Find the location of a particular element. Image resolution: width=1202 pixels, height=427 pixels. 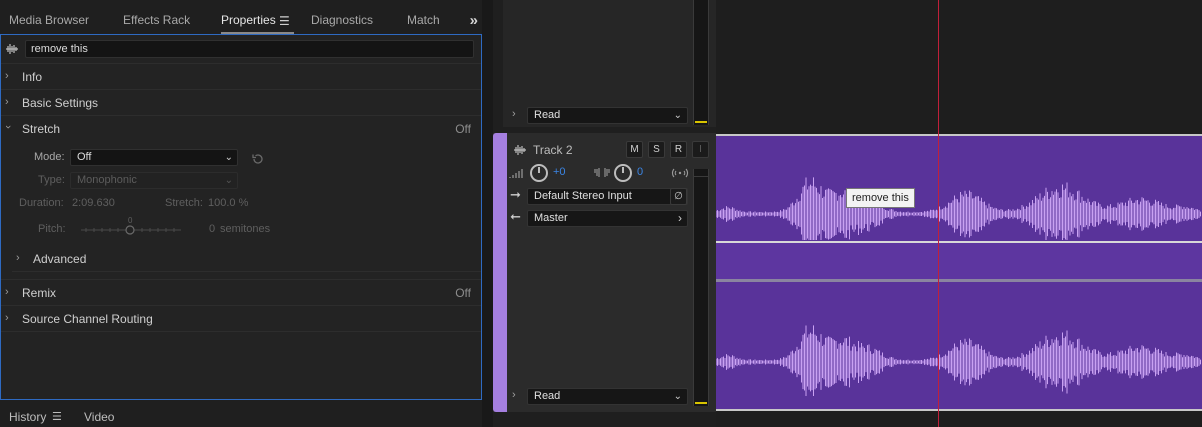

tab-overflow-icon: » is located at coordinates (474, 20).